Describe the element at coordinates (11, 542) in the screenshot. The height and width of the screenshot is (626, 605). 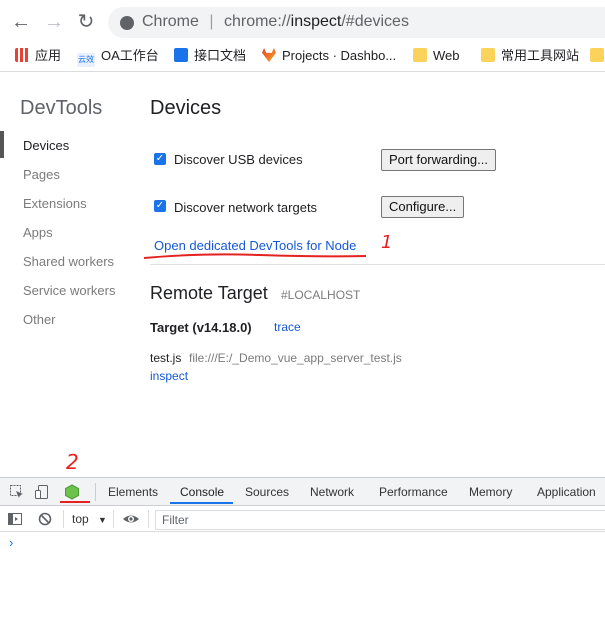
I see `console-prompt-icon: ›` at that location.